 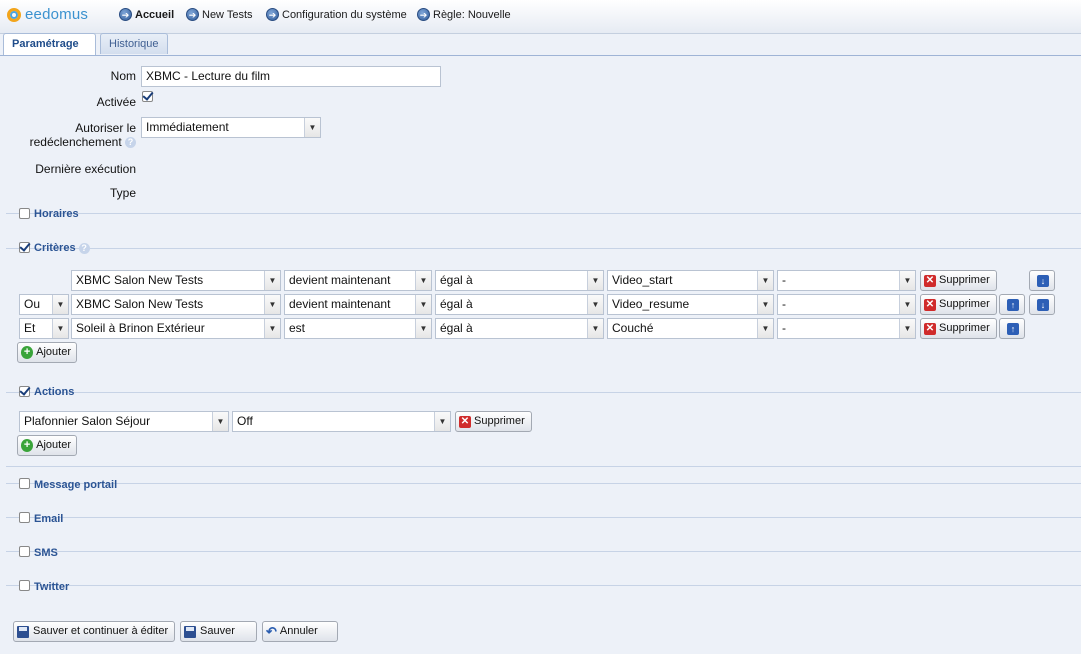 I want to click on sms-checkbox, so click(x=24, y=551).